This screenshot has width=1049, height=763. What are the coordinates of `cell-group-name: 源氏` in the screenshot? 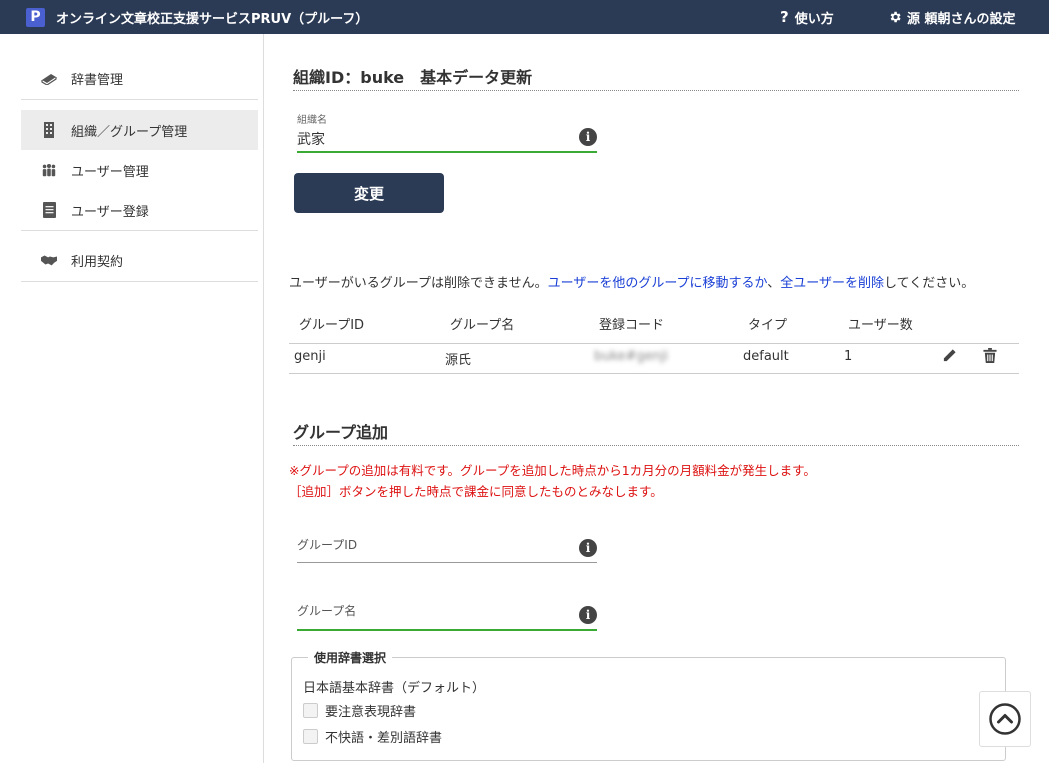 It's located at (458, 360).